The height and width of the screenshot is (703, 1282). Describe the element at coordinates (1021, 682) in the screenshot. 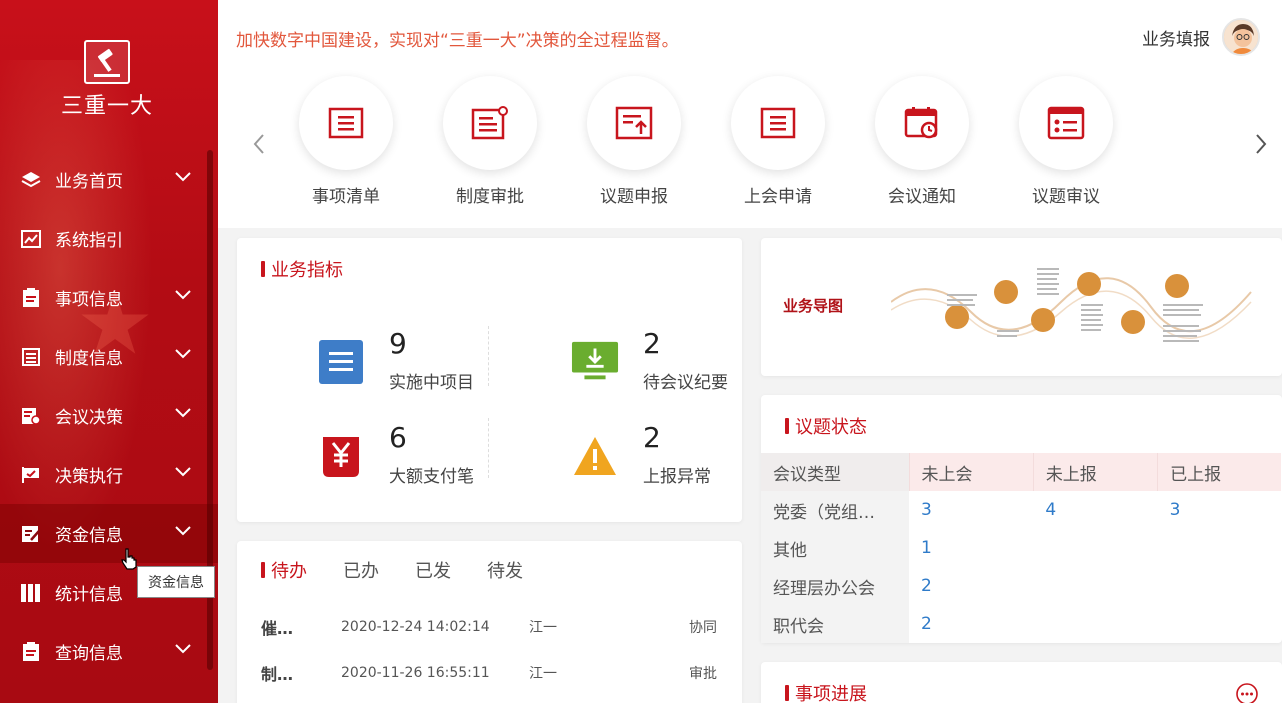

I see `progress-card: 事项进展` at that location.